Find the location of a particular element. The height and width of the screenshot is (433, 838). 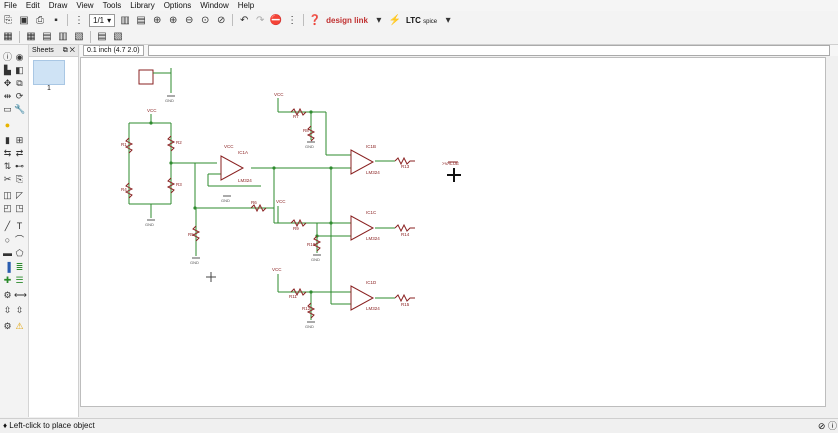

menu-file: File is located at coordinates (11, 6).